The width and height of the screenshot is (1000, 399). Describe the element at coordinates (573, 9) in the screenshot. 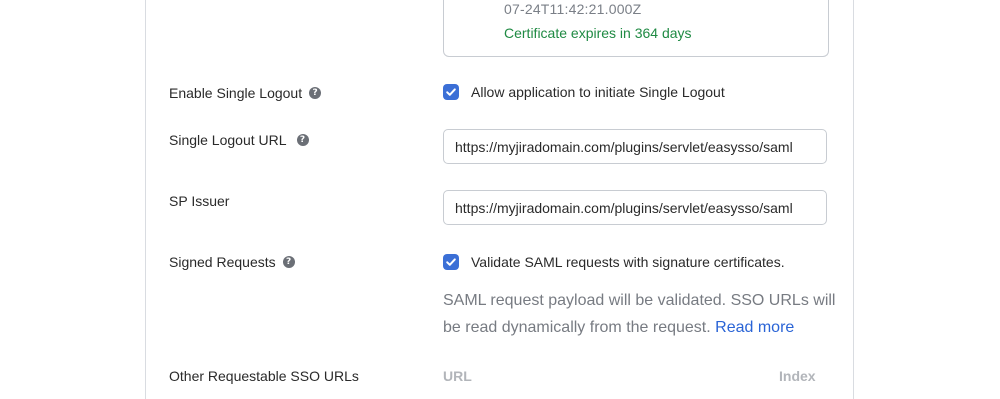

I see `certificate-date: 07-24T11:42:21.000Z` at that location.